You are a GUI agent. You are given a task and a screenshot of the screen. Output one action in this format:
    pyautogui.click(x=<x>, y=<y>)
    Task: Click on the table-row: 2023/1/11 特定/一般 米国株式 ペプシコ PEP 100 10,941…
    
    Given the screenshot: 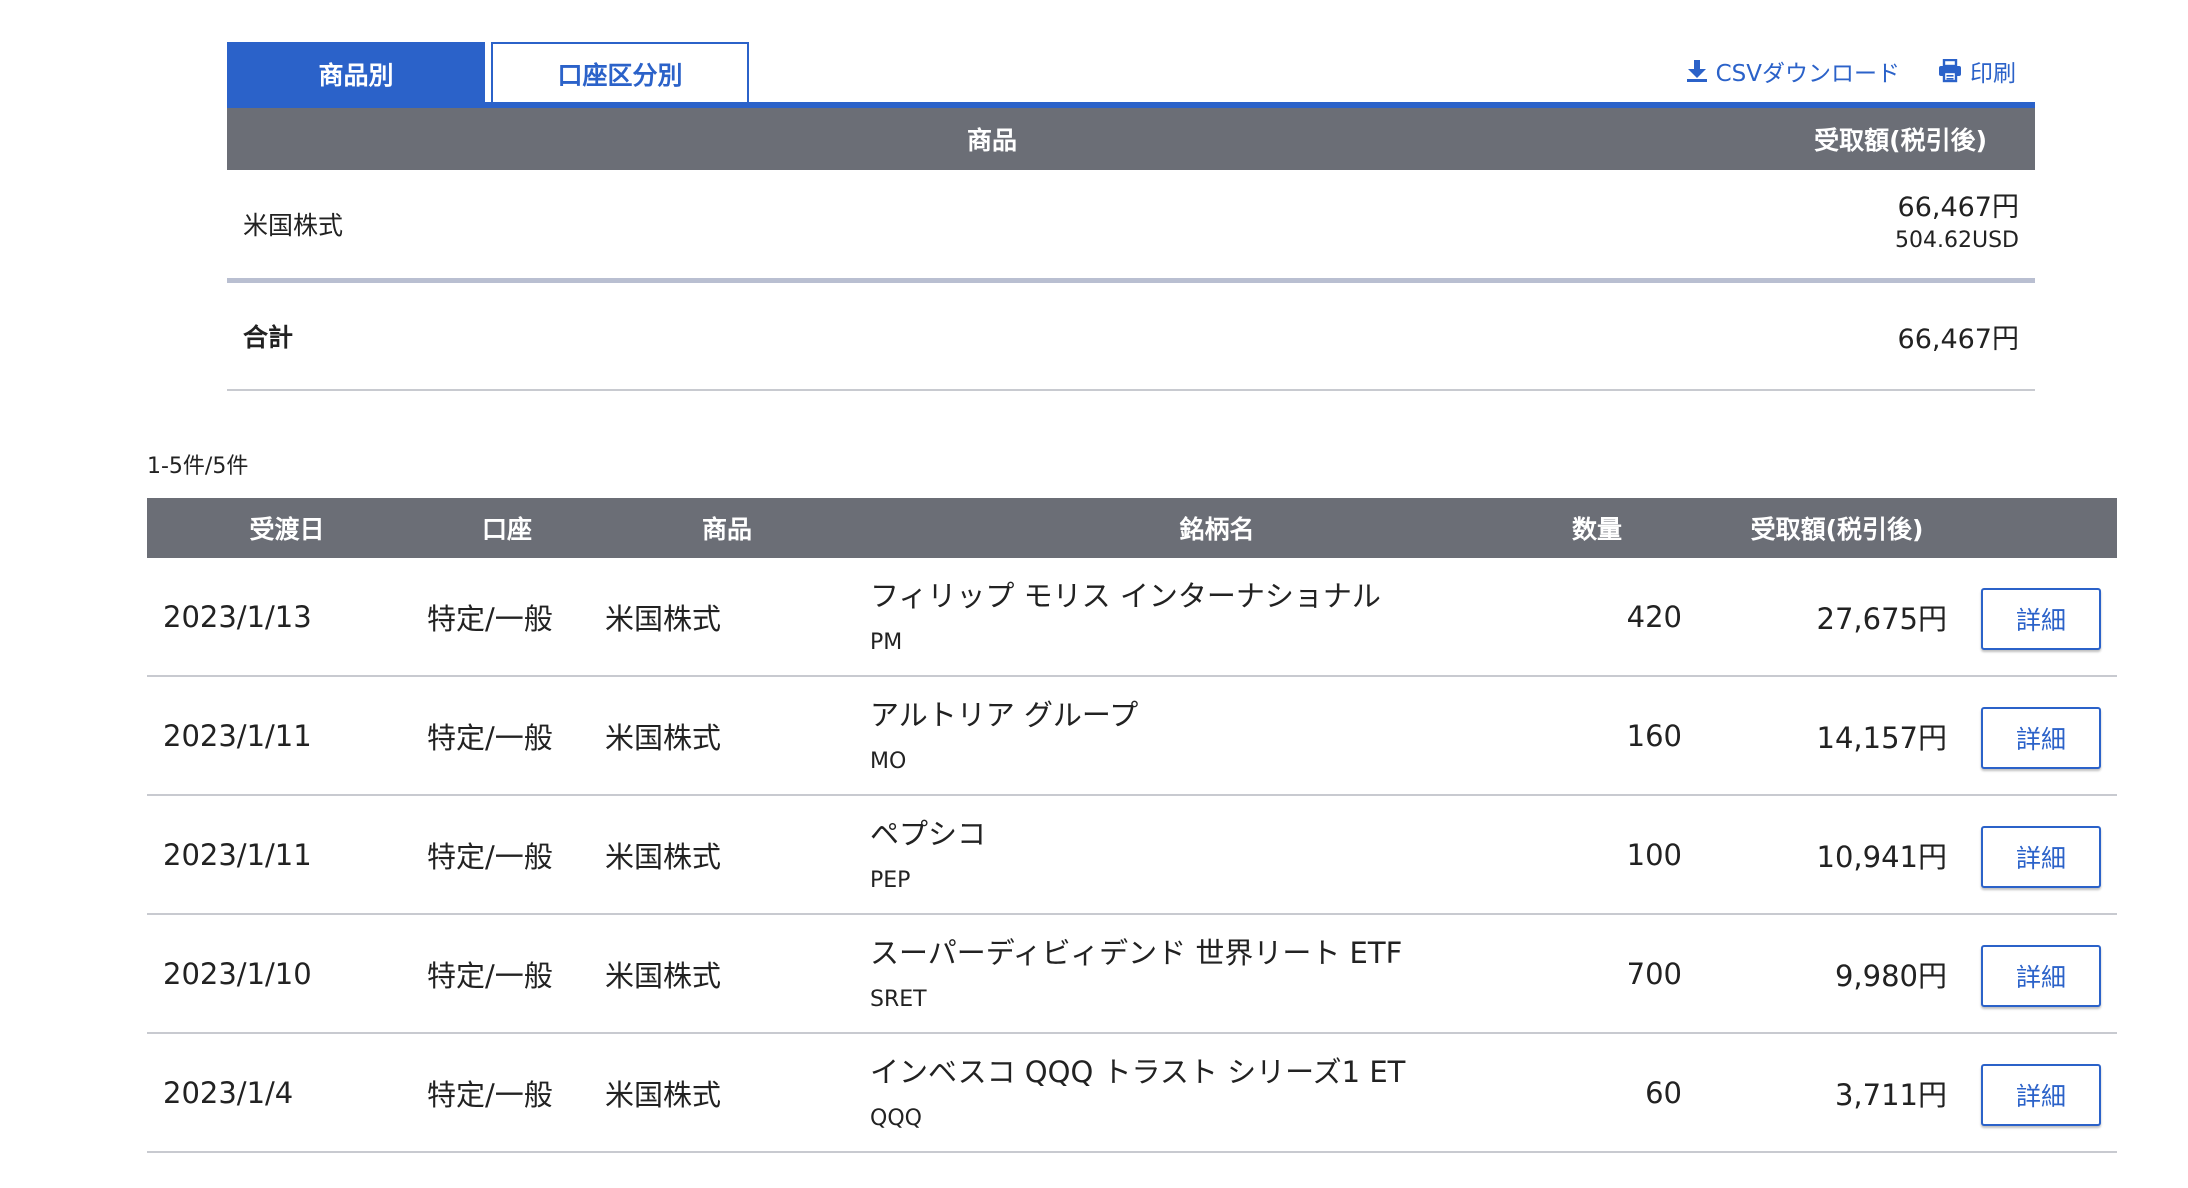 What is the action you would take?
    pyautogui.click(x=1132, y=855)
    